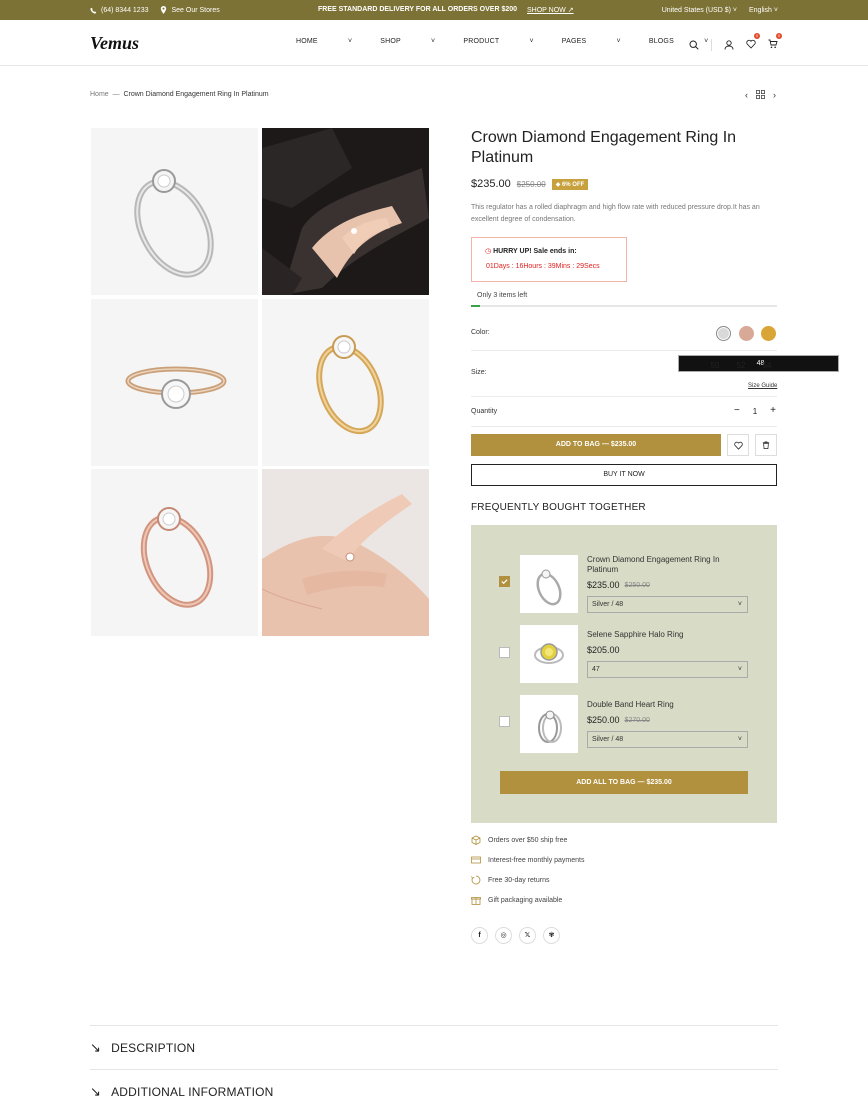 This screenshot has height=1100, width=868. What do you see at coordinates (324, 41) in the screenshot?
I see `nav-home: HOME ˅` at bounding box center [324, 41].